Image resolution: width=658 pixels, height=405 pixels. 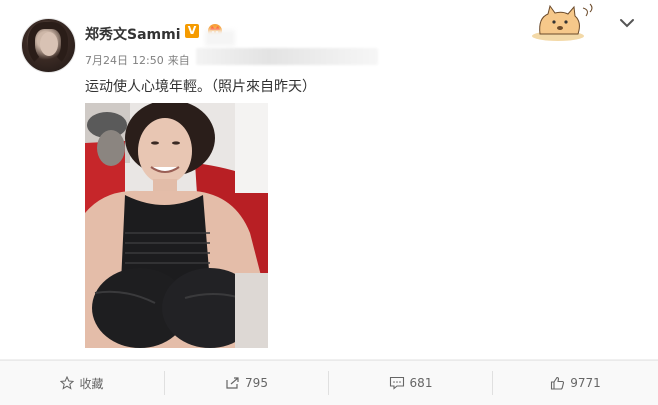 What do you see at coordinates (148, 60) in the screenshot?
I see `post-time: 12:50` at bounding box center [148, 60].